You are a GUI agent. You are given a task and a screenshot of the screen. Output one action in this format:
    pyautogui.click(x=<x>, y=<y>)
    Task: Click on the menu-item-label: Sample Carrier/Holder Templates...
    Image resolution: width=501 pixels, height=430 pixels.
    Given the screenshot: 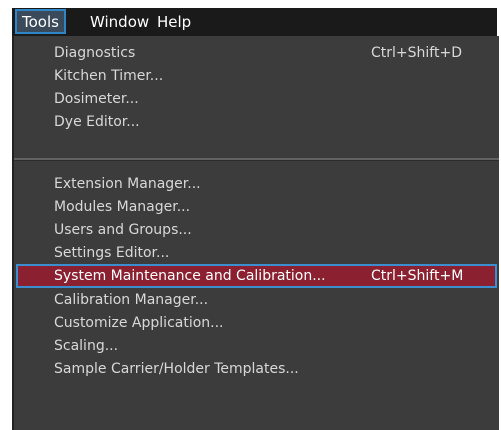 What is the action you would take?
    pyautogui.click(x=176, y=369)
    